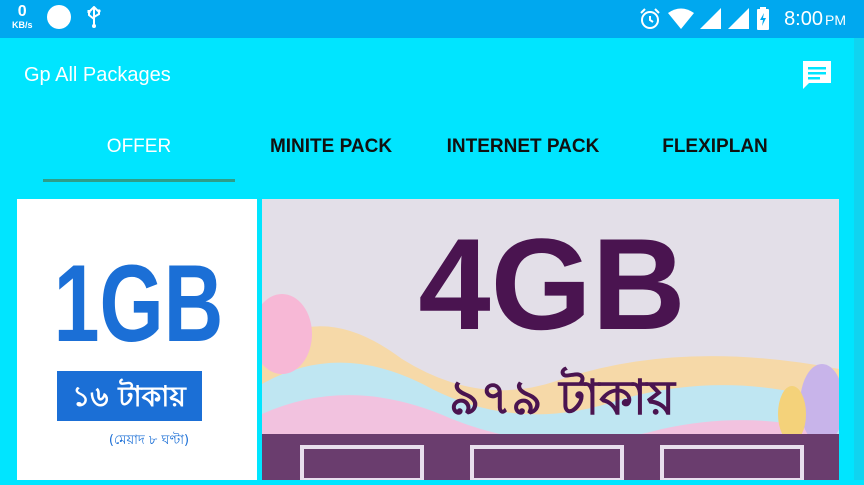 This screenshot has width=864, height=485. Describe the element at coordinates (523, 147) in the screenshot. I see `tab-internet-pack: INTERNET PACK` at that location.